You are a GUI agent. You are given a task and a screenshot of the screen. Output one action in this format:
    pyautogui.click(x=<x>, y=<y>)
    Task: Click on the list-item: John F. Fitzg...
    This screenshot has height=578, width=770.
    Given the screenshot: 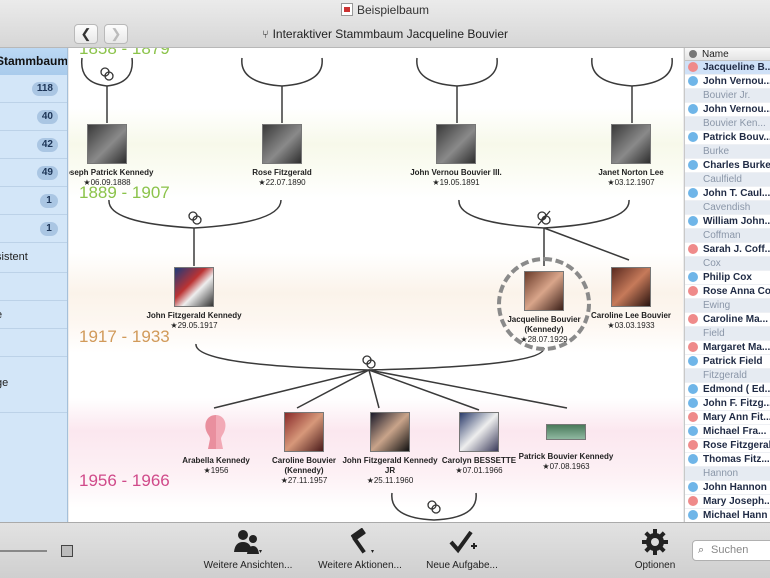 What is the action you would take?
    pyautogui.click(x=727, y=404)
    